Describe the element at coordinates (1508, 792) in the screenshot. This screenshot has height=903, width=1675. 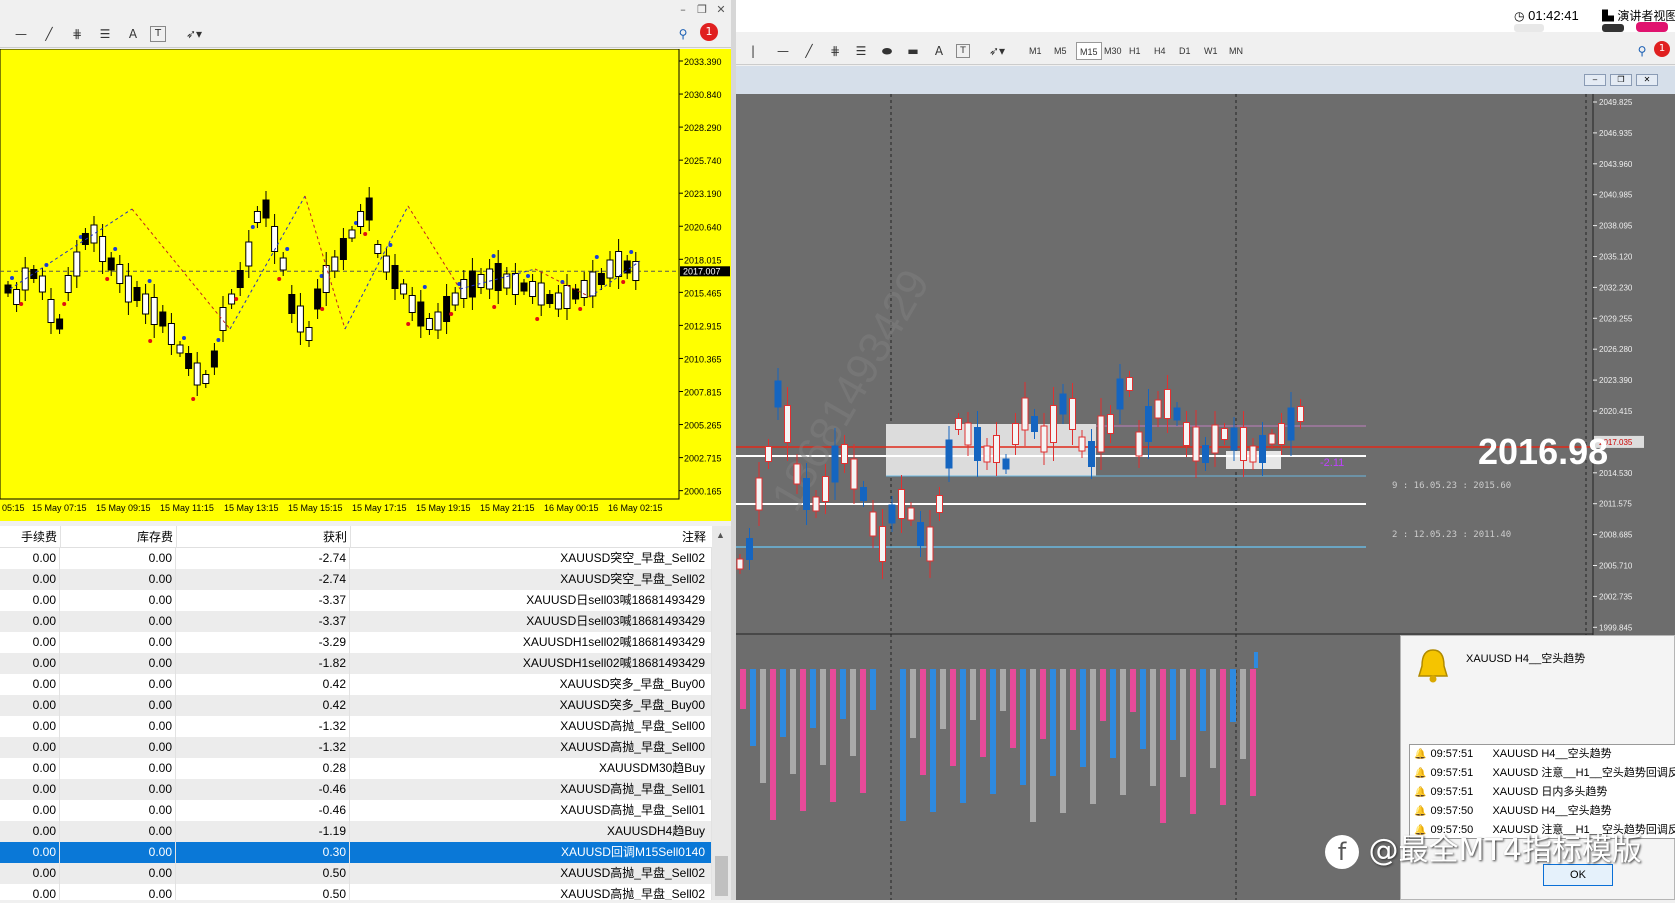
I see `alert-item: 🔔 09:57:51 XAUUSD 日内多头趋势` at that location.